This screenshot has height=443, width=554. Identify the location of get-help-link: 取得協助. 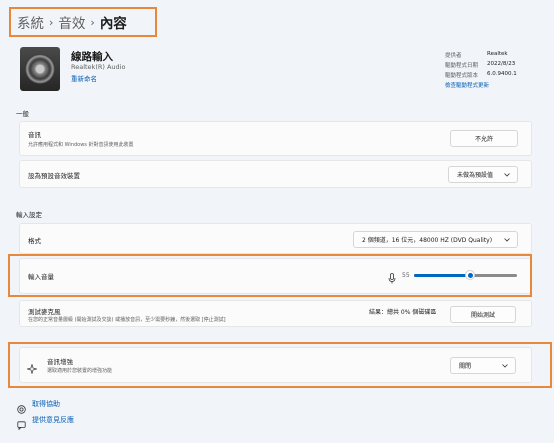
(46, 404).